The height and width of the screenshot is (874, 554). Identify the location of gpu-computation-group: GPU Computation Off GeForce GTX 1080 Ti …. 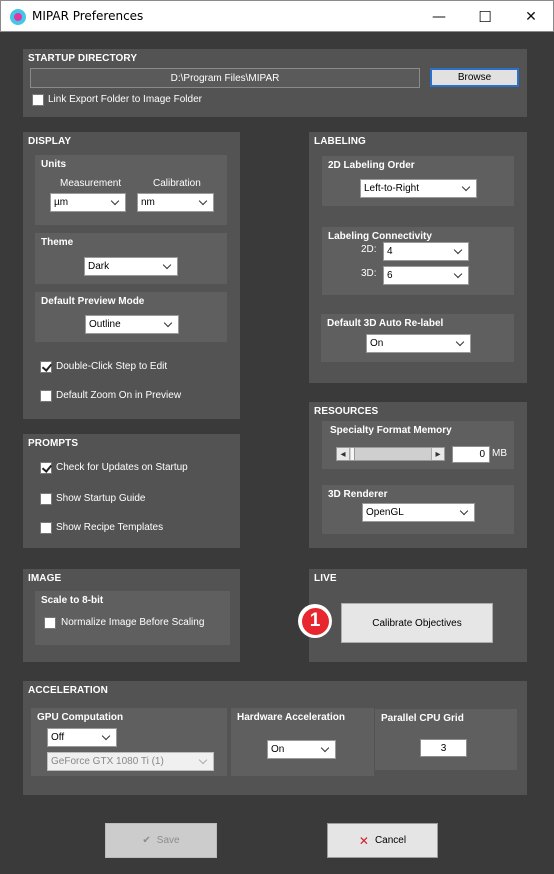
(129, 742).